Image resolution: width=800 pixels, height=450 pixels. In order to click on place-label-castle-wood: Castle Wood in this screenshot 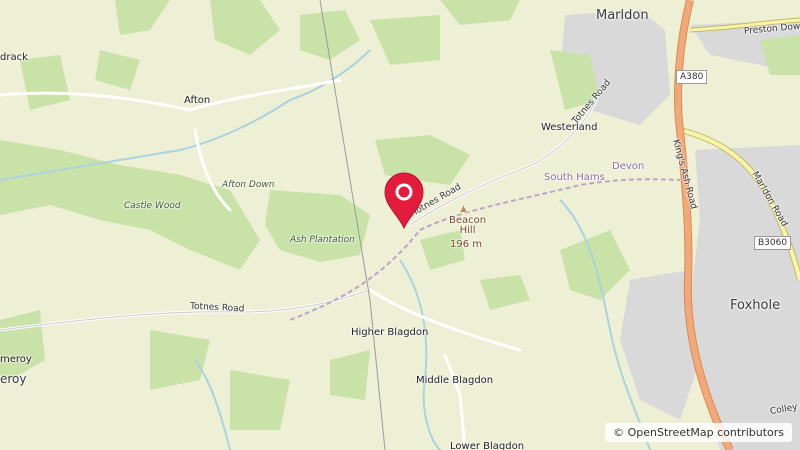, I will do `click(152, 206)`.